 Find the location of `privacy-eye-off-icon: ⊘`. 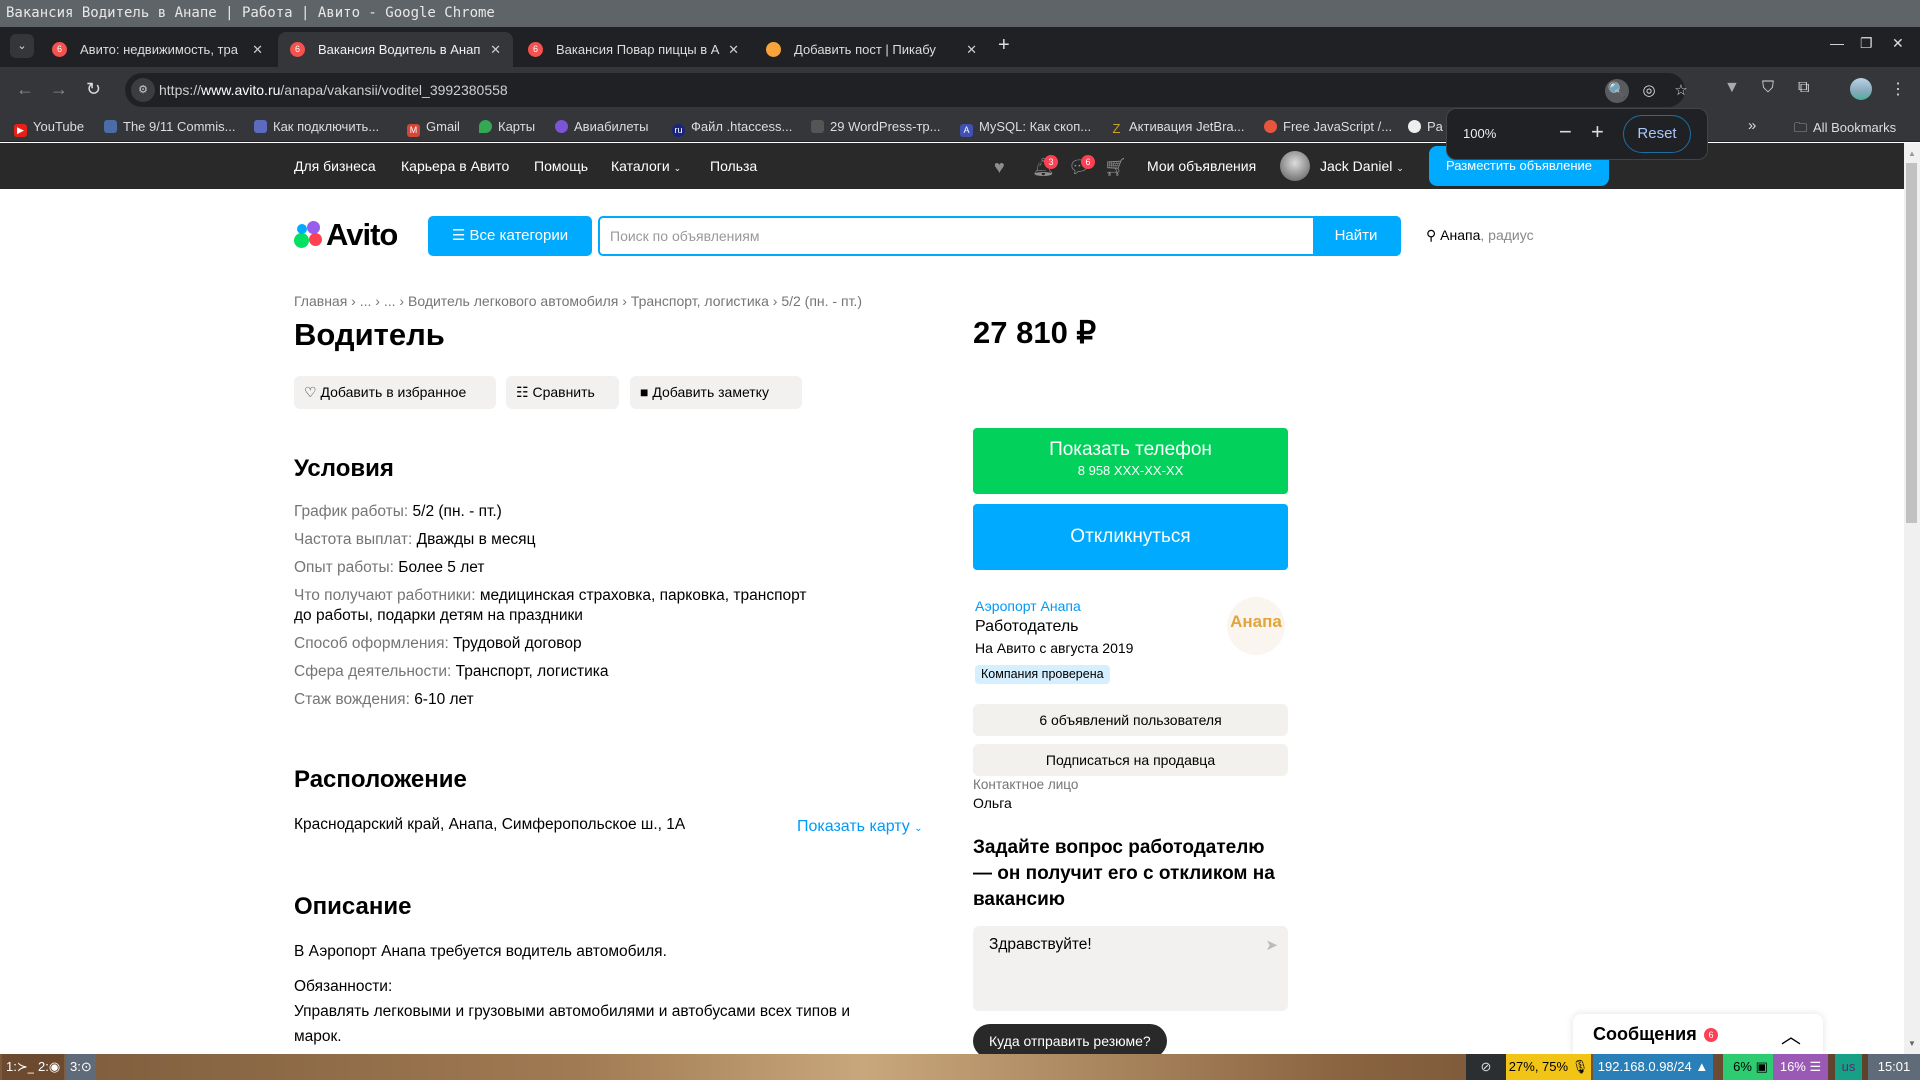

privacy-eye-off-icon: ⊘ is located at coordinates (1486, 1067).